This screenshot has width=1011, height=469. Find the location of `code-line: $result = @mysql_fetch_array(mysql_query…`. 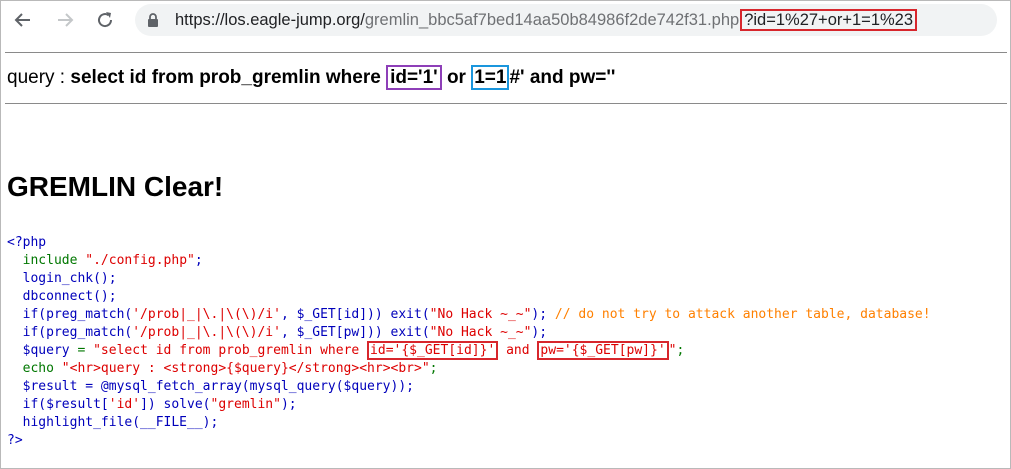

code-line: $result = @mysql_fetch_array(mysql_query… is located at coordinates (210, 386).